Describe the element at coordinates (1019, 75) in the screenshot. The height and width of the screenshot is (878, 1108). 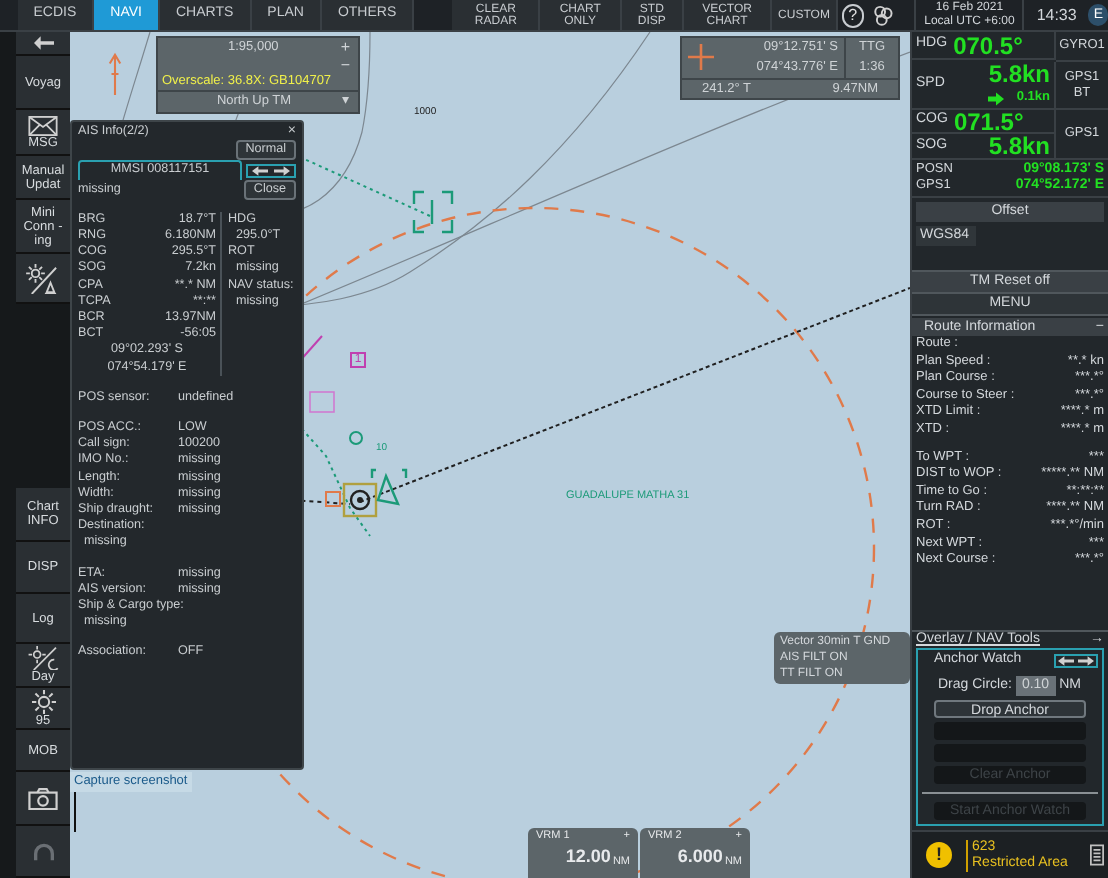
I see `spd-value: 5.8kn` at that location.